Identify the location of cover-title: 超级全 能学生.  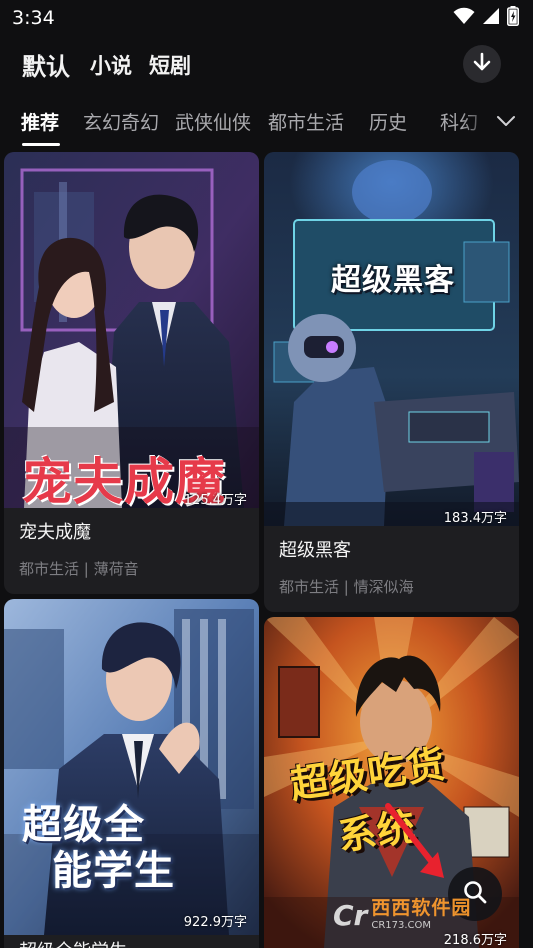
(98, 848).